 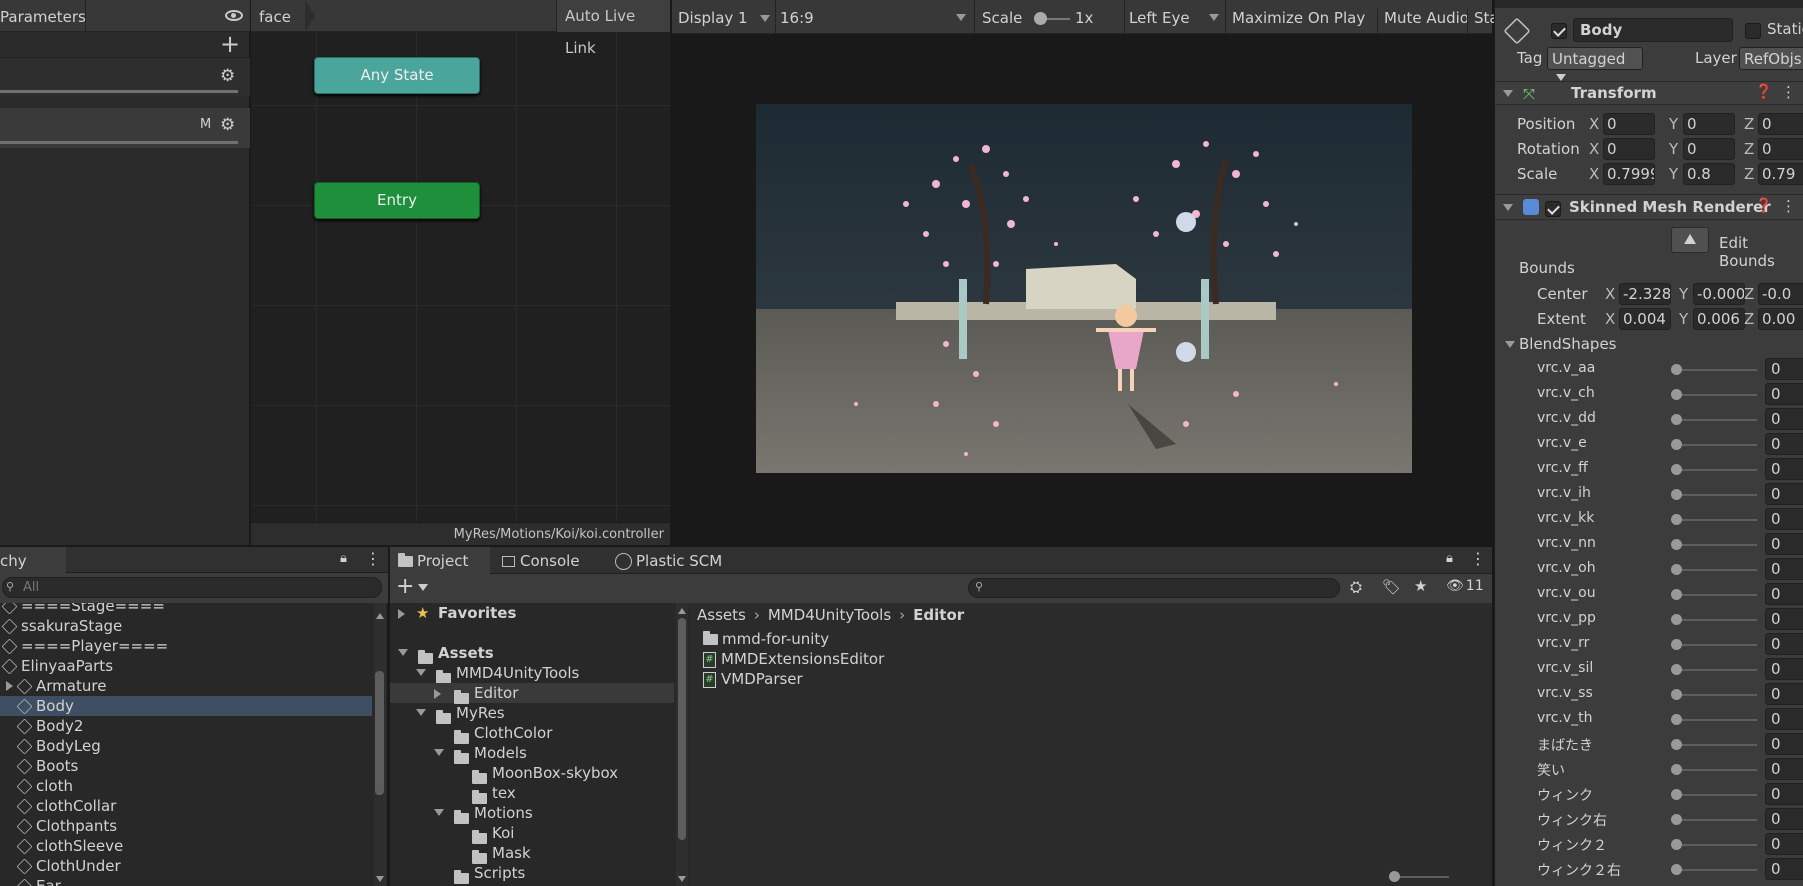 I want to click on tag-dropdown: Untagged, so click(x=1595, y=64).